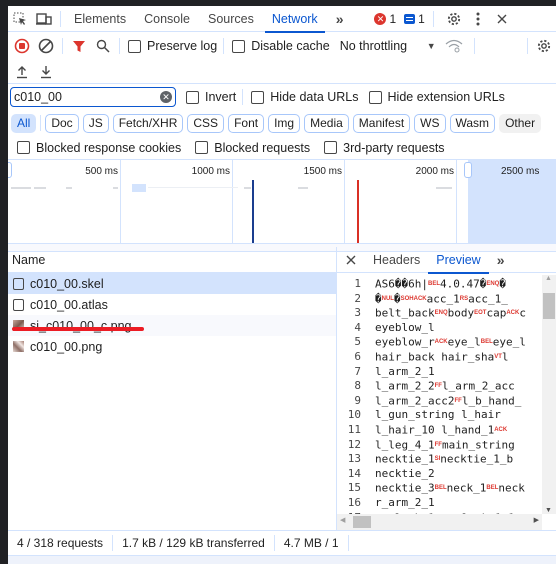 Image resolution: width=556 pixels, height=564 pixels. Describe the element at coordinates (120, 201) in the screenshot. I see `timeline-gridline` at that location.